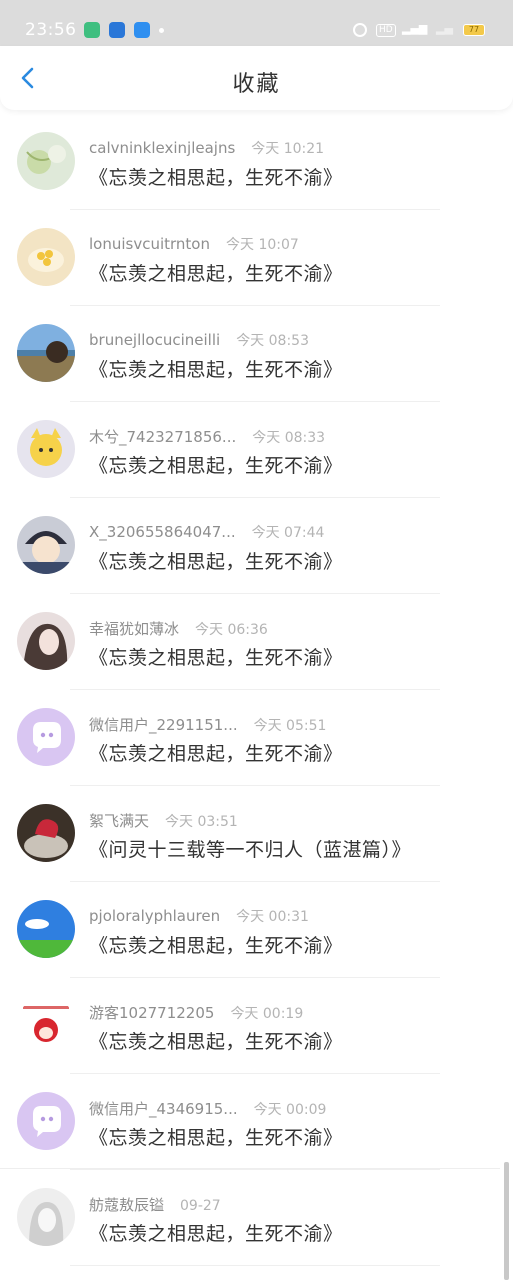  What do you see at coordinates (386, 30) in the screenshot?
I see `hd-icon: HD` at bounding box center [386, 30].